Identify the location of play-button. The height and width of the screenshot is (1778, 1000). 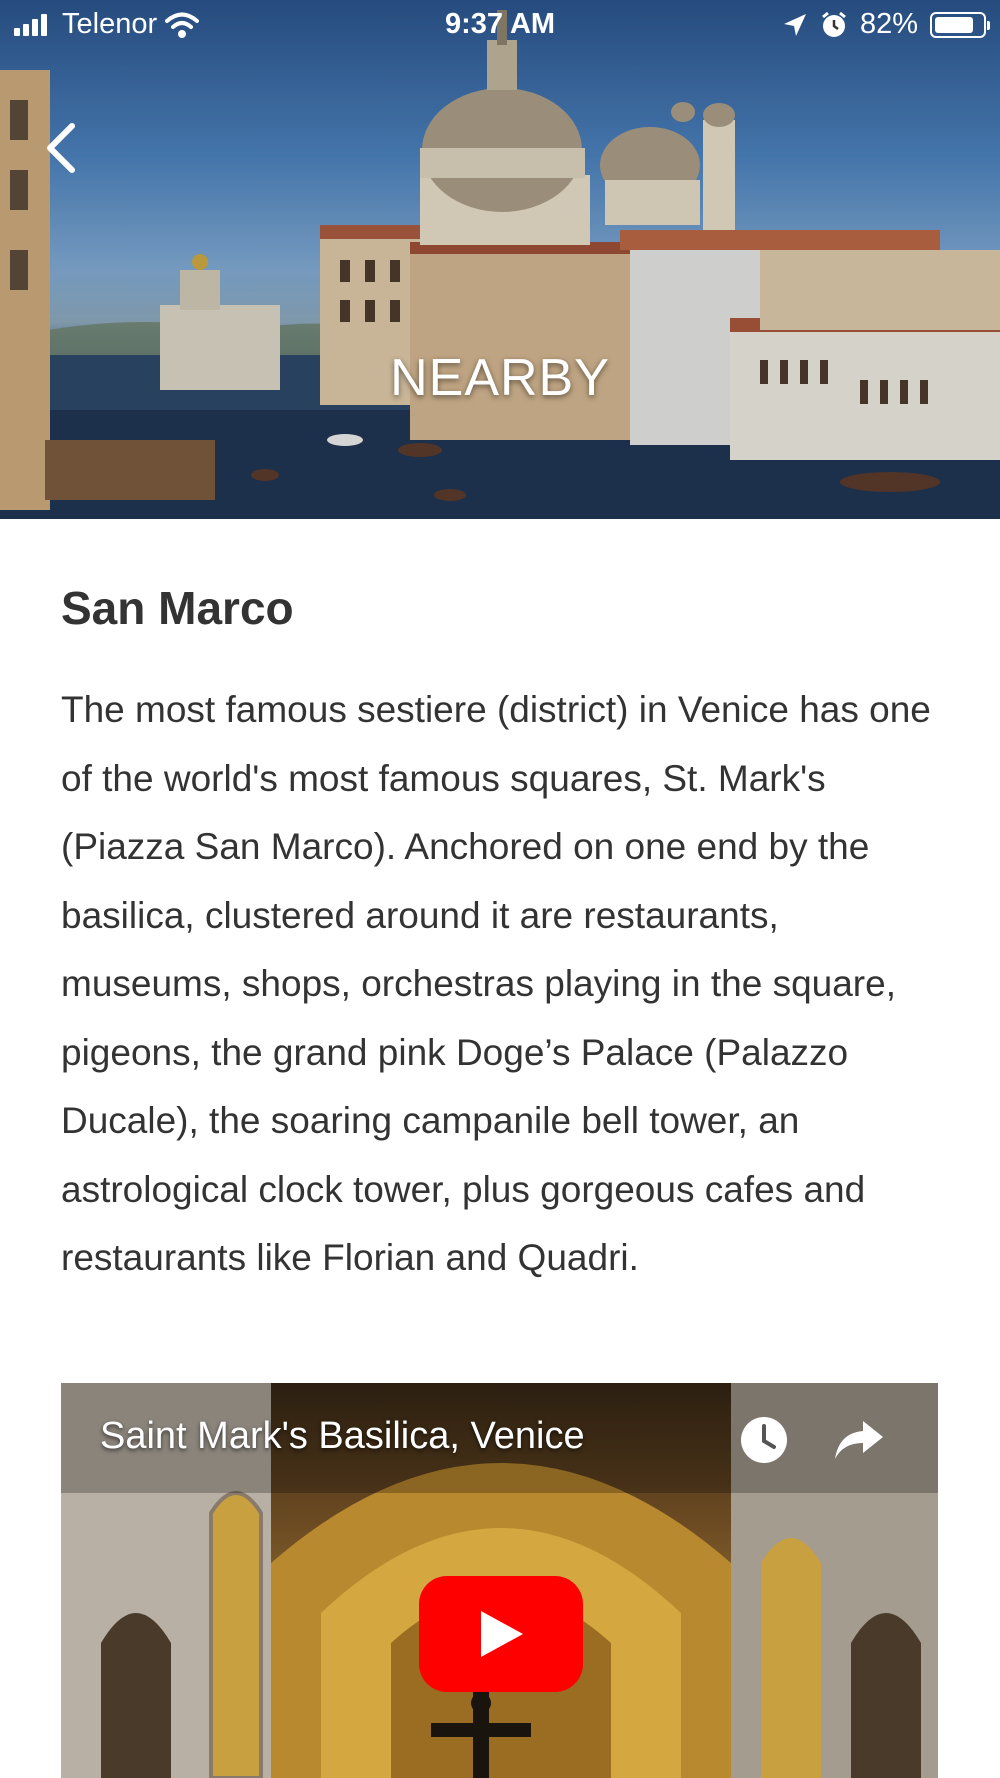
(501, 1634).